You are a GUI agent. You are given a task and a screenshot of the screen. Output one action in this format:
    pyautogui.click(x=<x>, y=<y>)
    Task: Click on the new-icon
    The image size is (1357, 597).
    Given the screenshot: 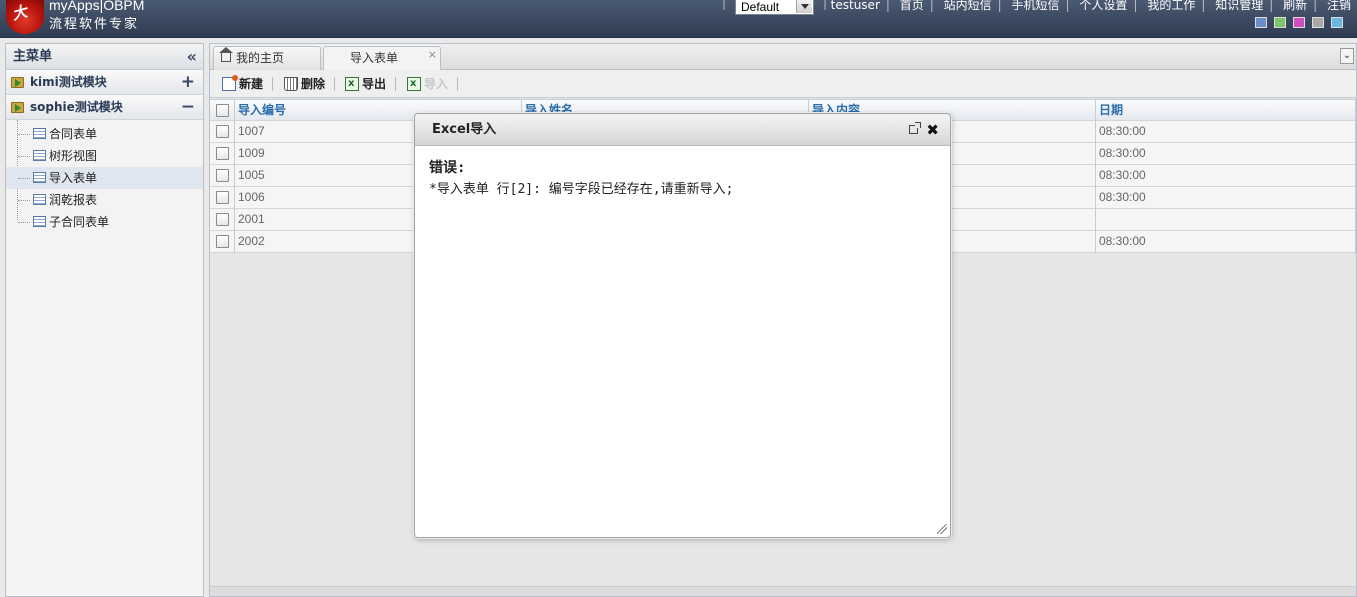 What is the action you would take?
    pyautogui.click(x=230, y=83)
    